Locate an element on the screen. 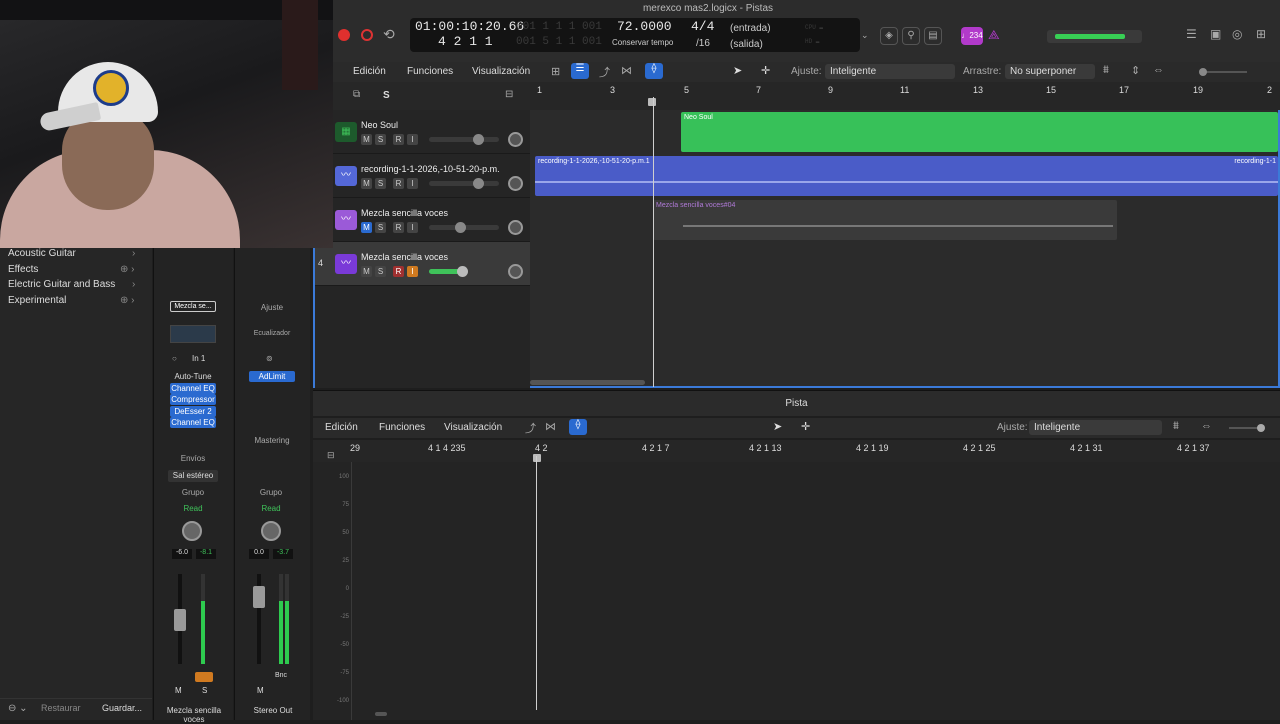  region-voces: Mezcla sencilla voces#04 is located at coordinates (885, 220).